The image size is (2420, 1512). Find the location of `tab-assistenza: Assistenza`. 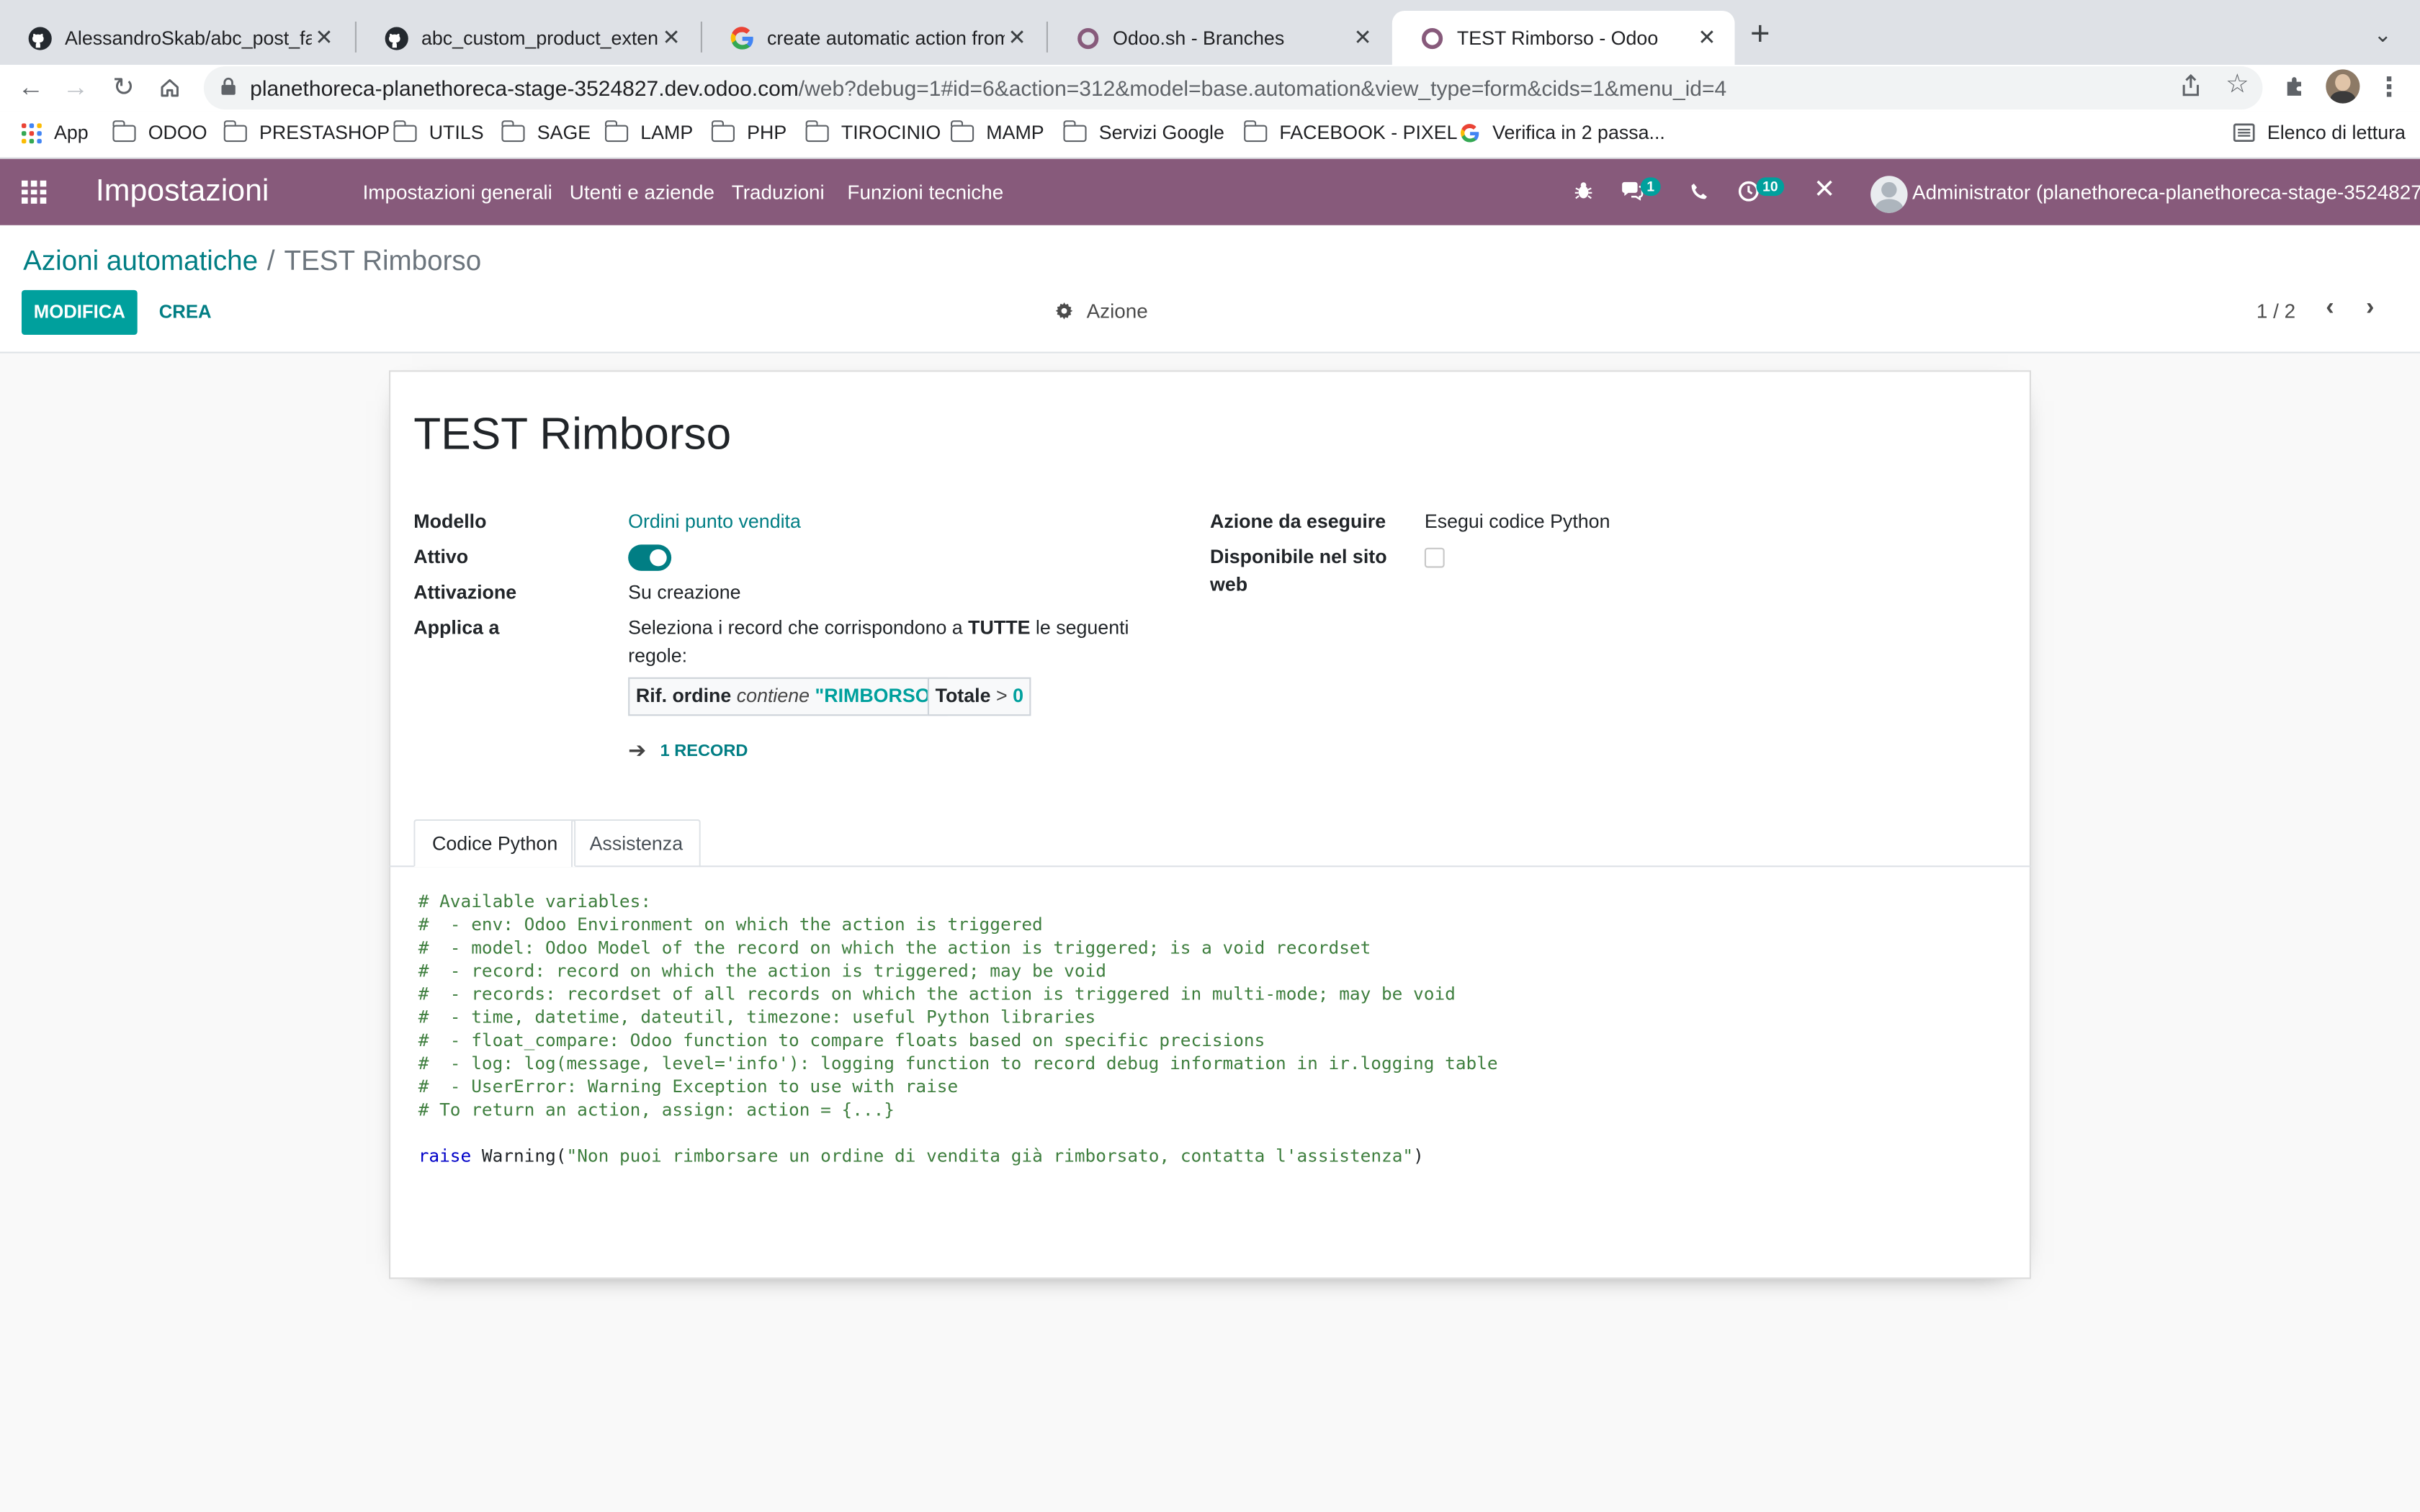

tab-assistenza: Assistenza is located at coordinates (636, 843).